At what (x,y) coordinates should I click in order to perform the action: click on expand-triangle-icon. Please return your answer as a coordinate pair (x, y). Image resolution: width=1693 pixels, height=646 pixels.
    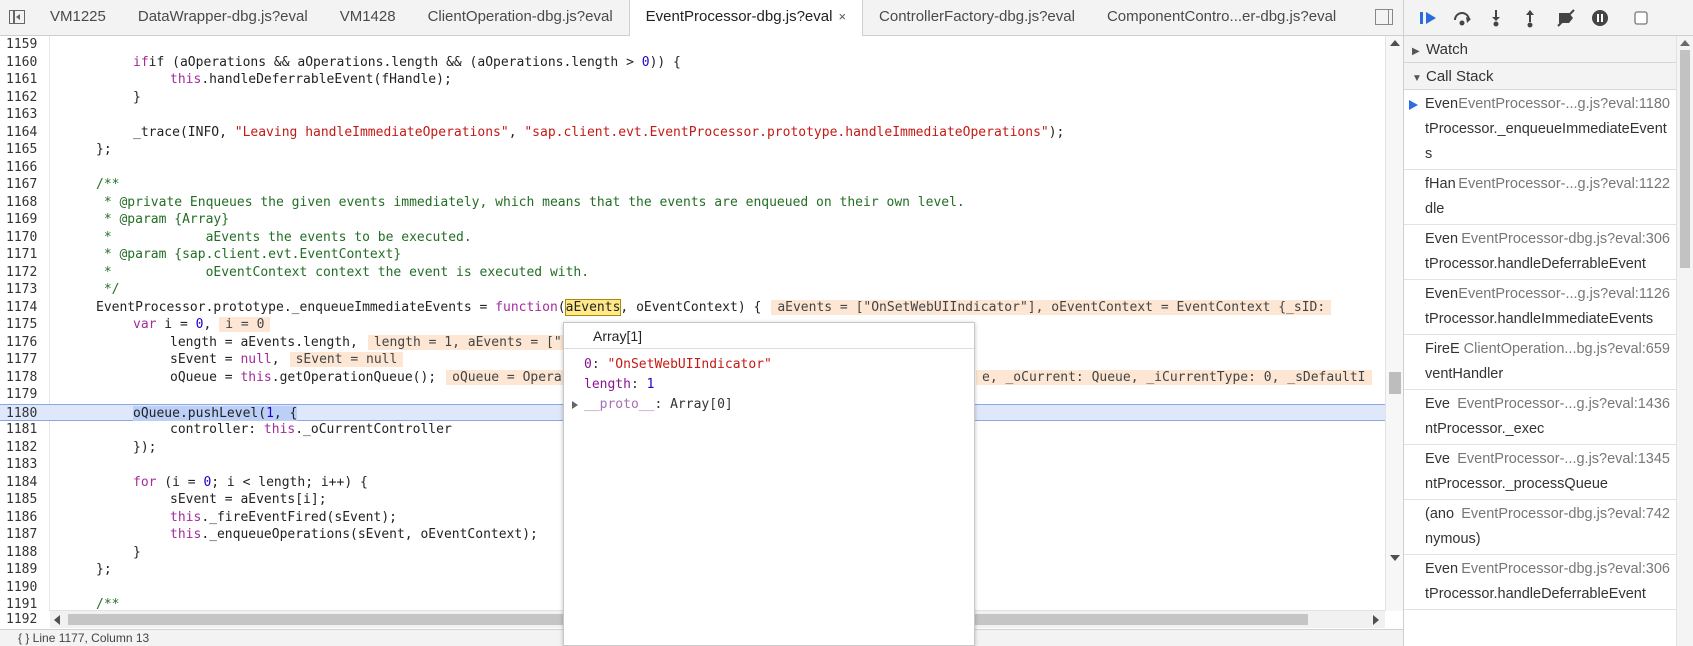
    Looking at the image, I should click on (575, 405).